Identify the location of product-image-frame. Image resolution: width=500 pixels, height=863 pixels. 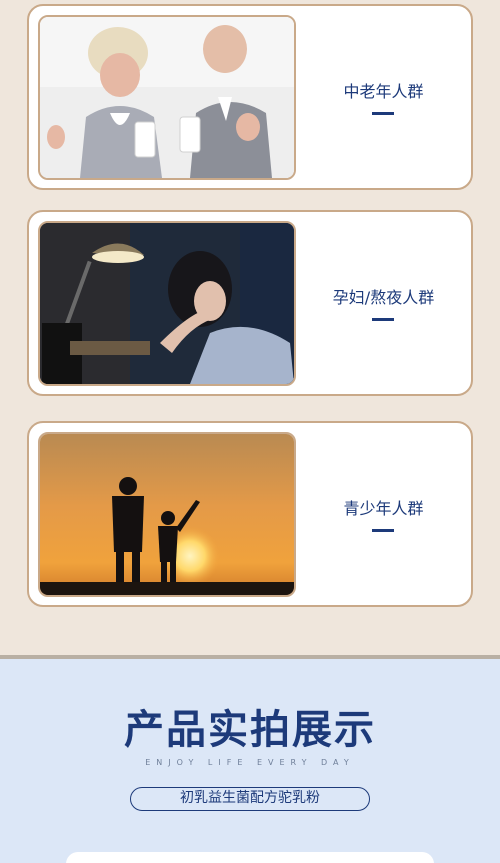
(250, 857).